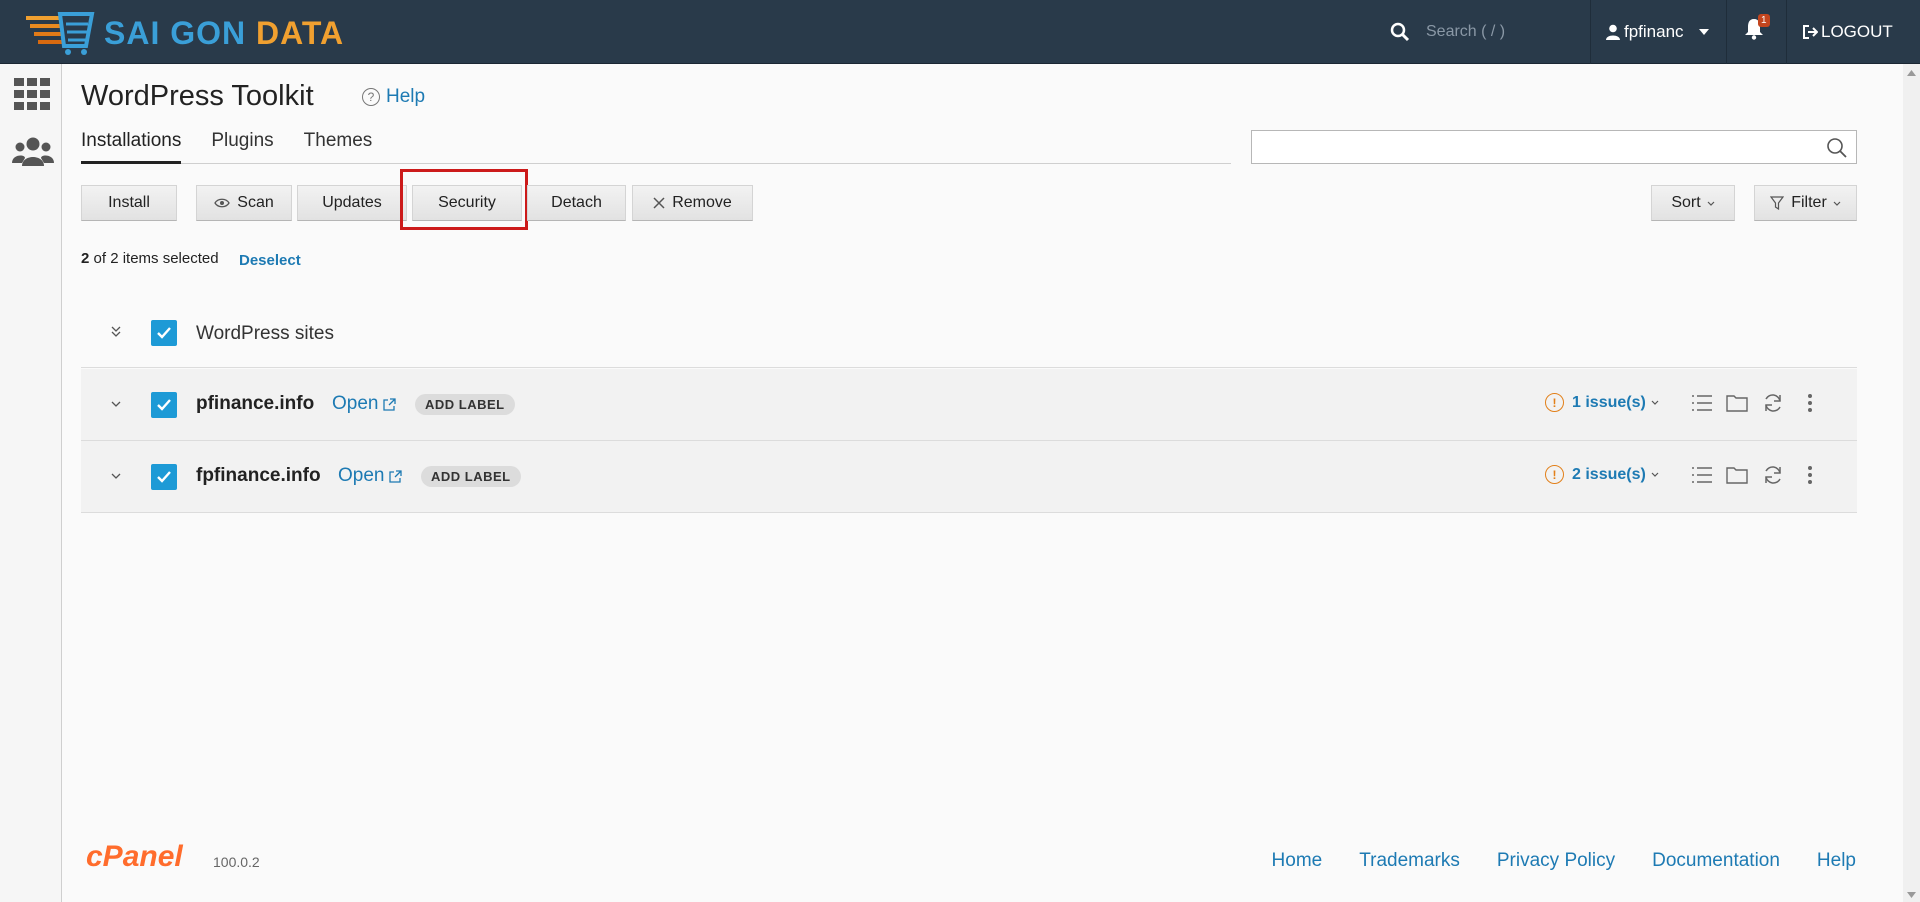 The image size is (1920, 902). What do you see at coordinates (1836, 861) in the screenshot?
I see `footer-link-help: Help` at bounding box center [1836, 861].